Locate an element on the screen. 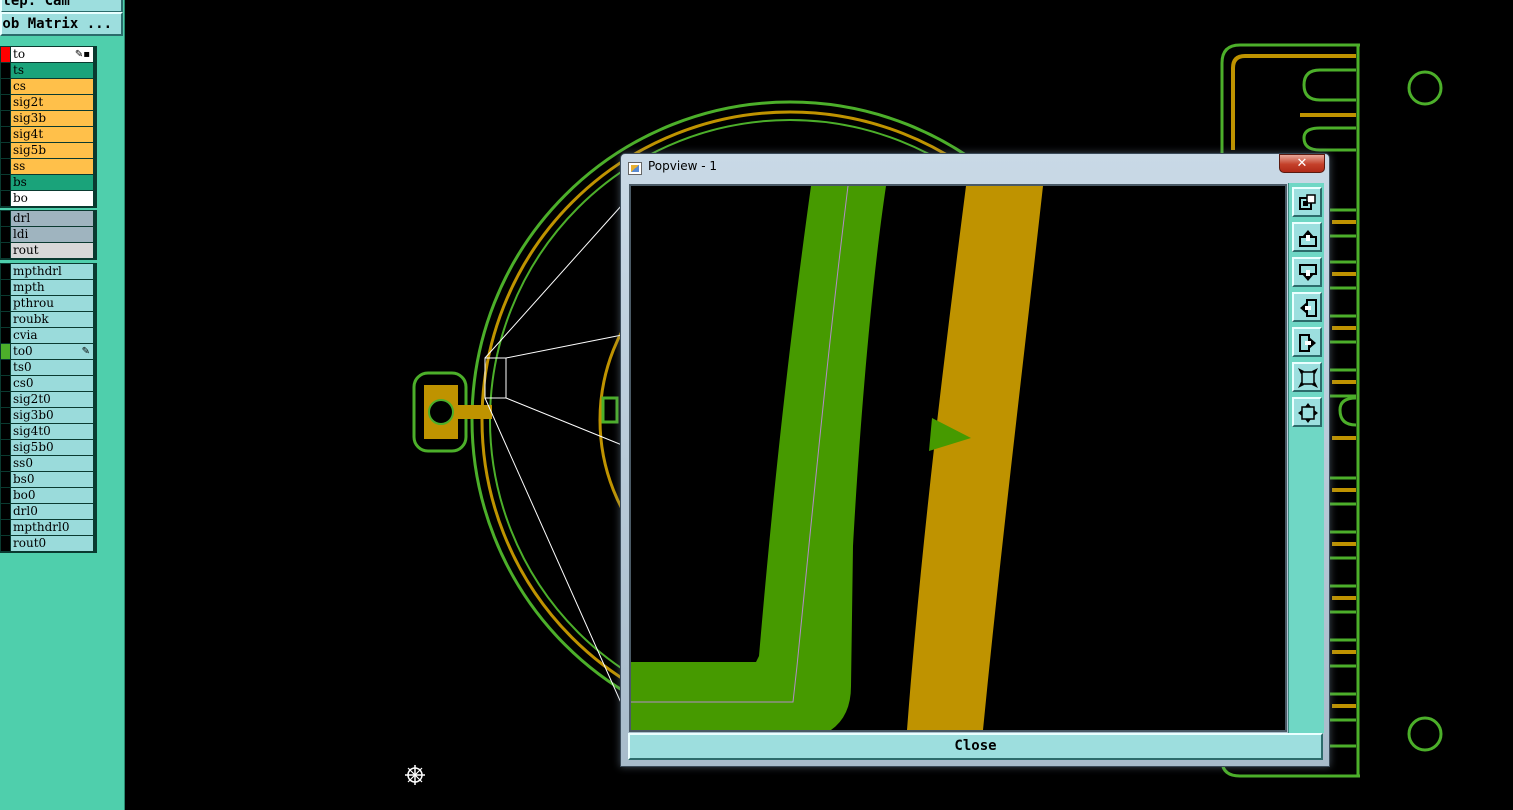 The width and height of the screenshot is (1513, 810). layer-row-sig4t: sig4t is located at coordinates (48, 135).